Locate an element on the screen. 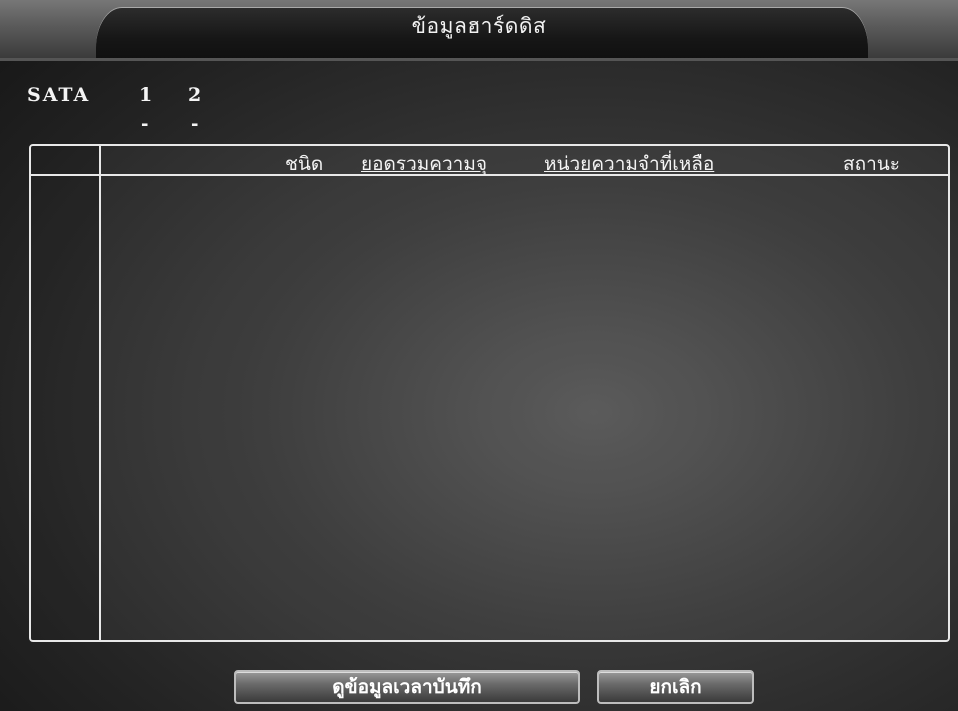 Image resolution: width=958 pixels, height=711 pixels. sata-disk-1-number: 1 is located at coordinates (145, 95).